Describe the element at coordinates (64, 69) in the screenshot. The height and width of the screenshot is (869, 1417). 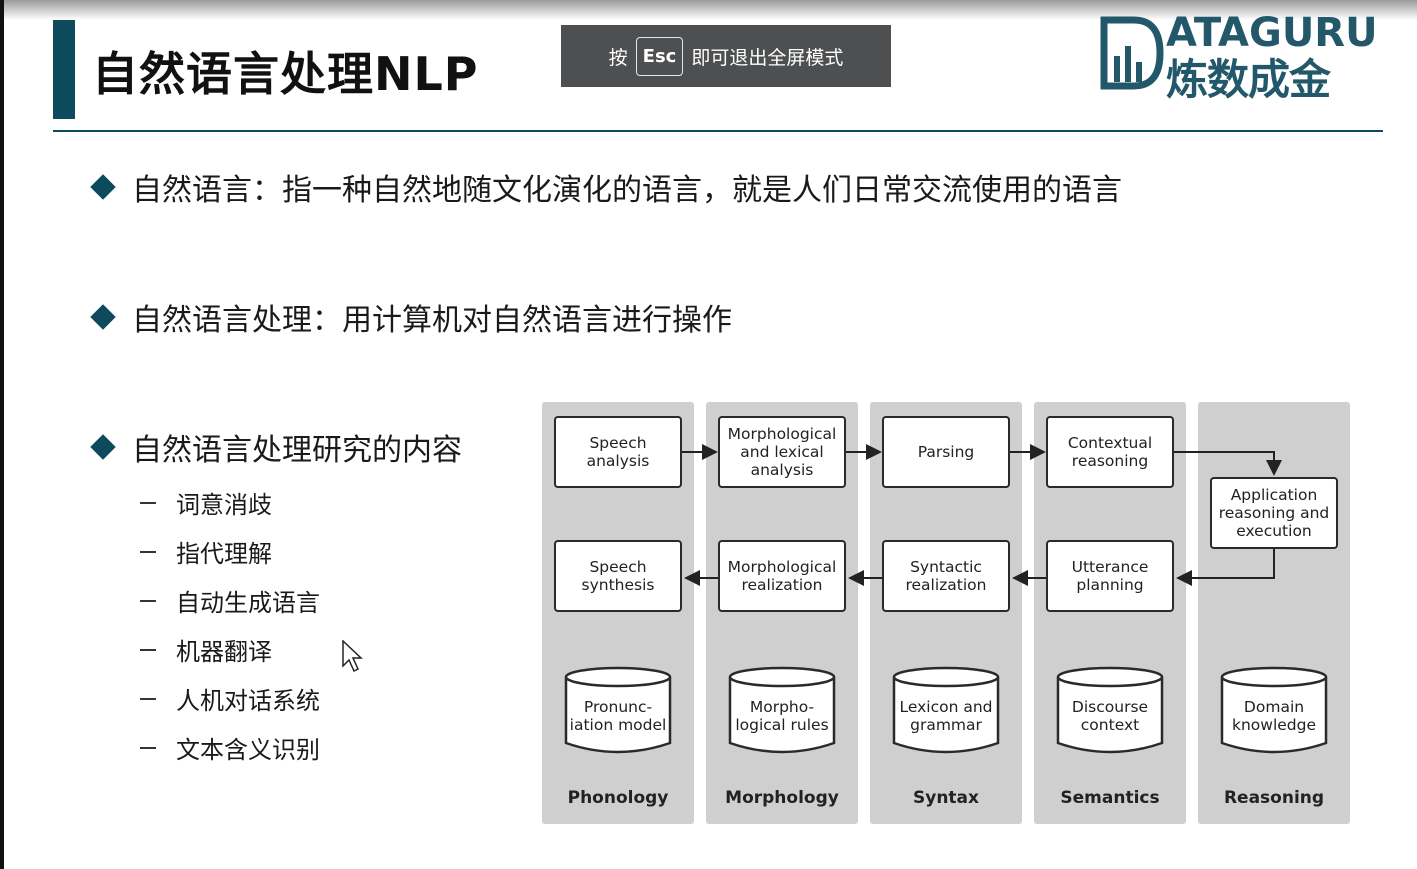
I see `title-accent-bar` at that location.